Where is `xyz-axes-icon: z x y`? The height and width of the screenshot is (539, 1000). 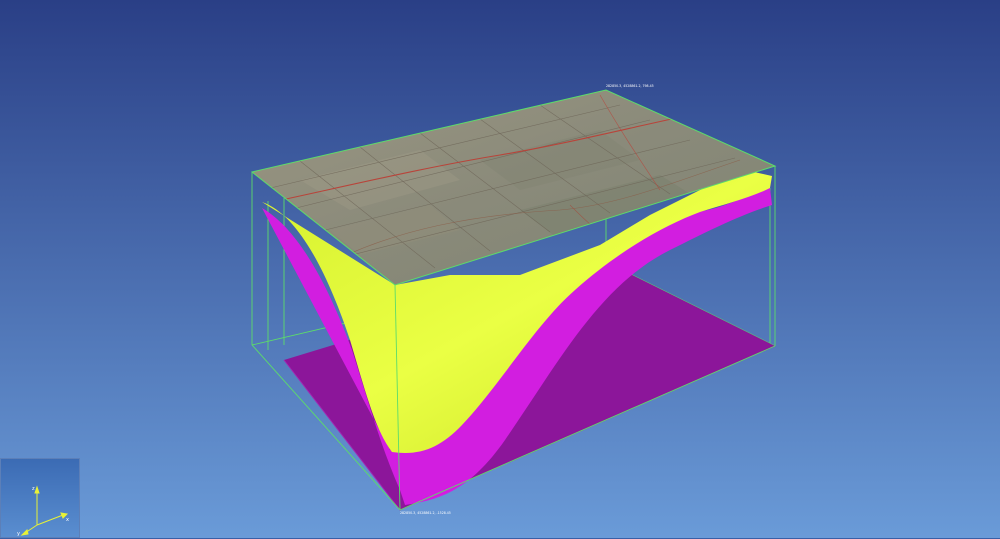 xyz-axes-icon: z x y is located at coordinates (43, 511).